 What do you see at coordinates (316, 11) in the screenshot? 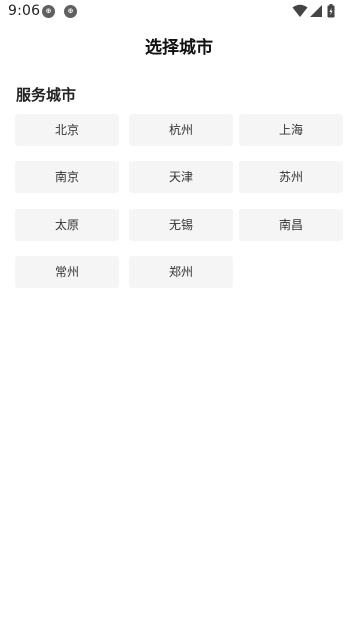
I see `cellular-signal-icon` at bounding box center [316, 11].